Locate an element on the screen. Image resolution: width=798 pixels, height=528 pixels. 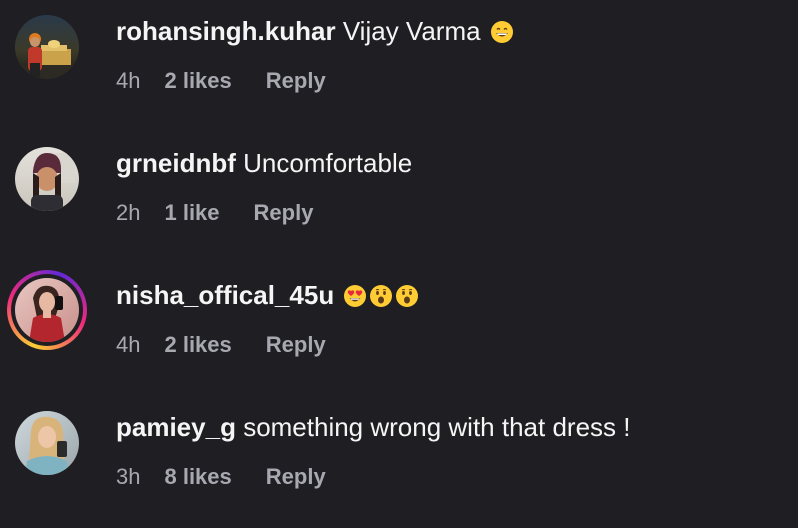
comment-text-line: nisha_offical_45u is located at coordinates (267, 295).